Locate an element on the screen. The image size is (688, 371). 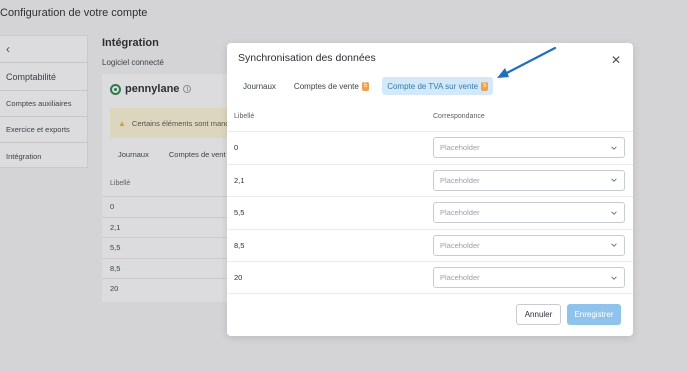
column-header-libelle: Libellé is located at coordinates (244, 116).